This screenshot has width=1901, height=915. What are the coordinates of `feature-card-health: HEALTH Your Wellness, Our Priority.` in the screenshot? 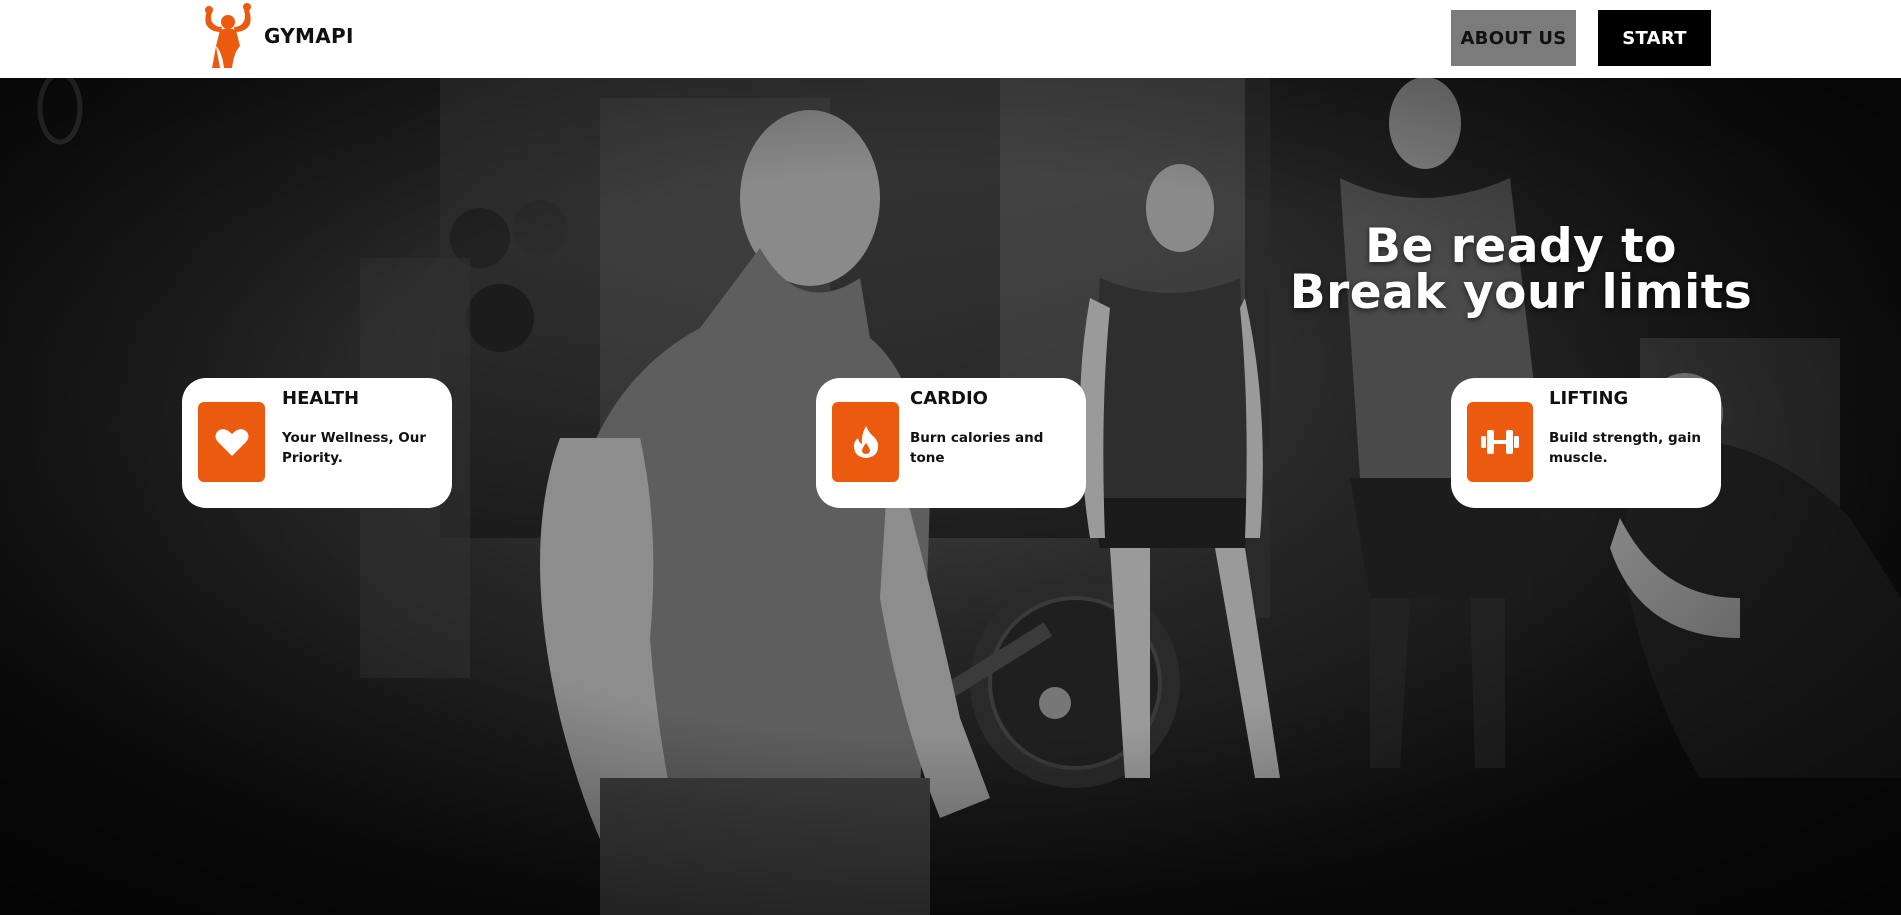 It's located at (317, 443).